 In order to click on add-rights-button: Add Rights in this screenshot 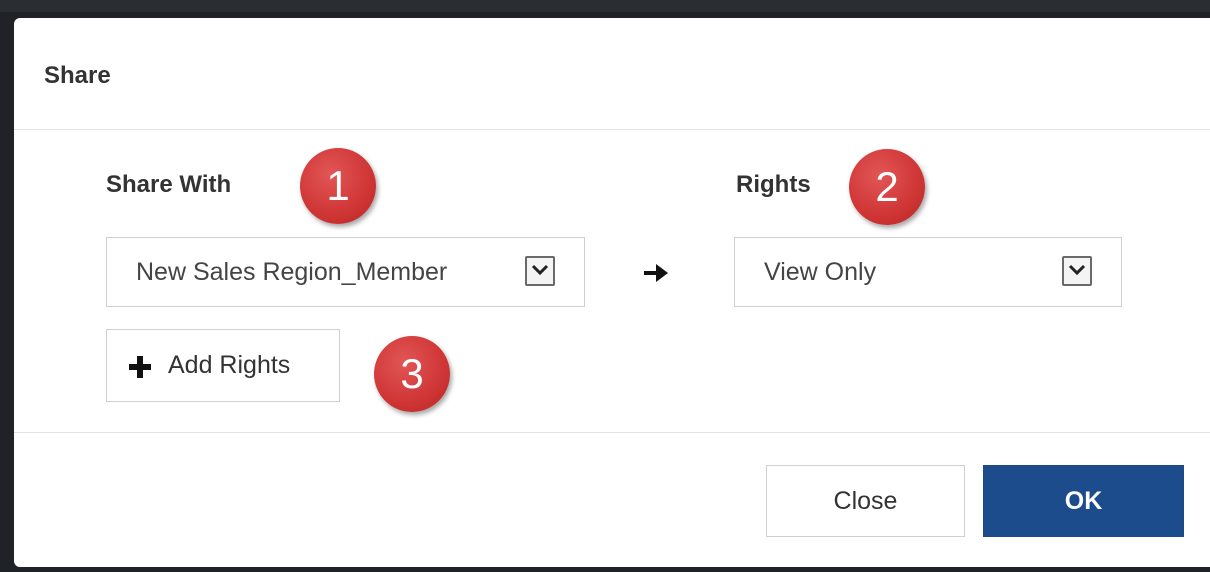, I will do `click(223, 365)`.